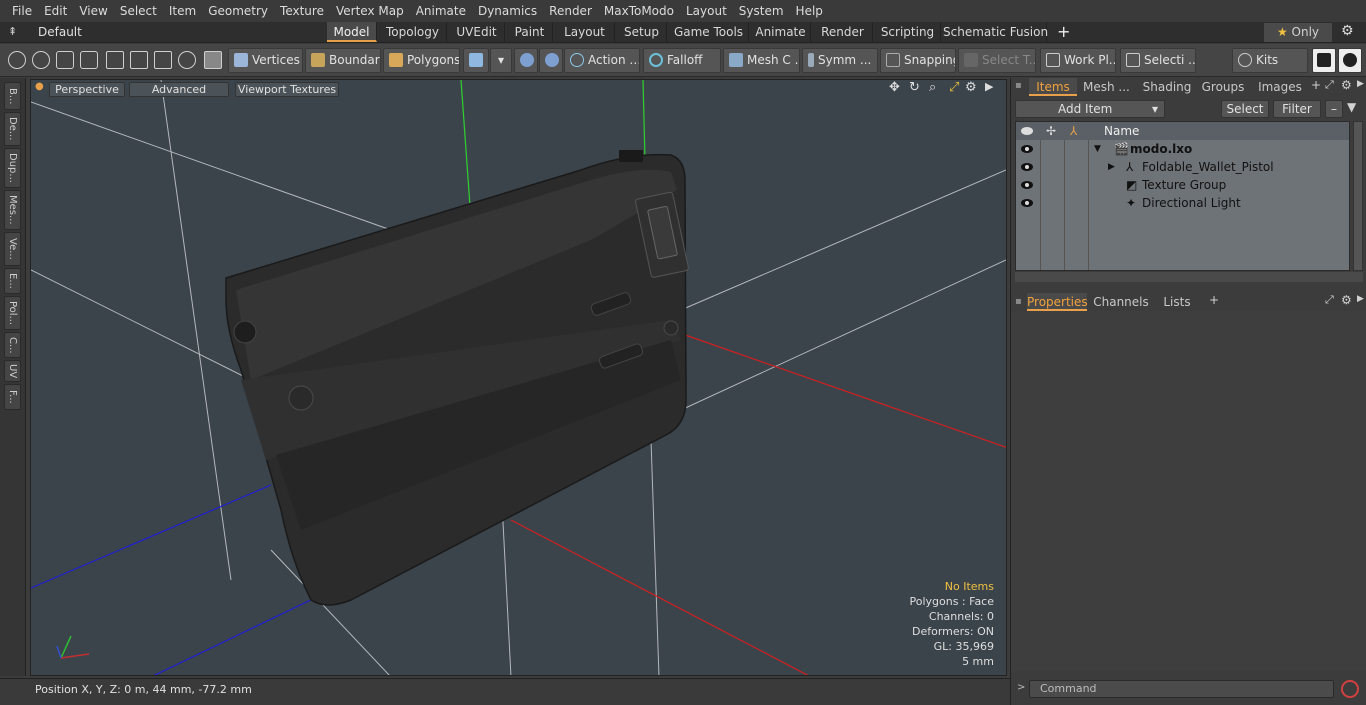 This screenshot has height=705, width=1366. Describe the element at coordinates (1057, 302) in the screenshot. I see `tab-properties: Properties` at that location.